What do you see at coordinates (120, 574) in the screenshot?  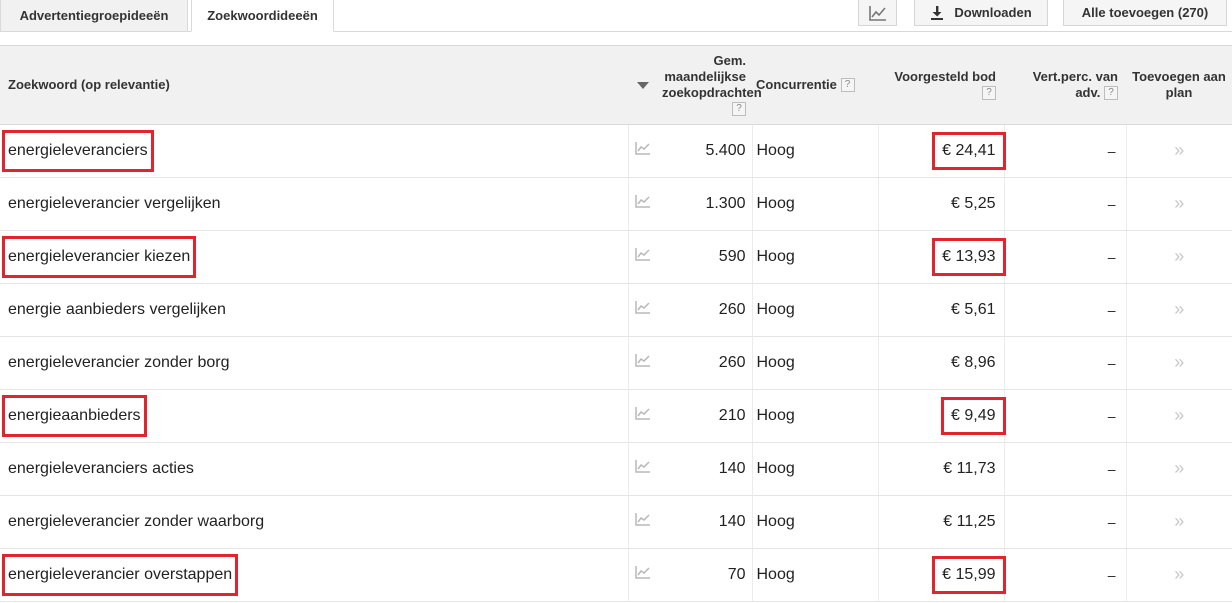 I see `keyword-text: energieleverancier overstappen` at bounding box center [120, 574].